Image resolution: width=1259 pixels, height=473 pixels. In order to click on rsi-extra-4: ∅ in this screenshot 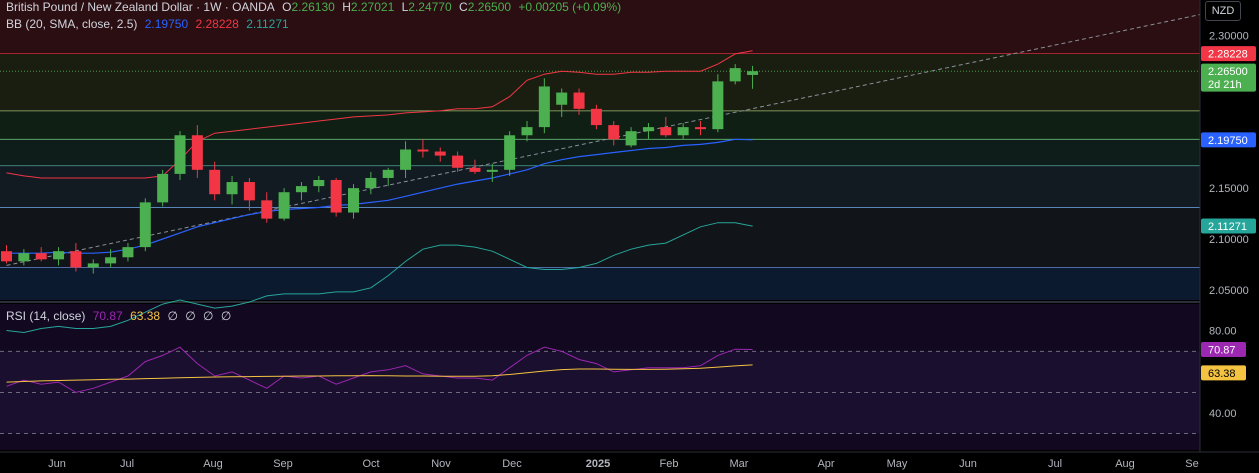, I will do `click(226, 316)`.